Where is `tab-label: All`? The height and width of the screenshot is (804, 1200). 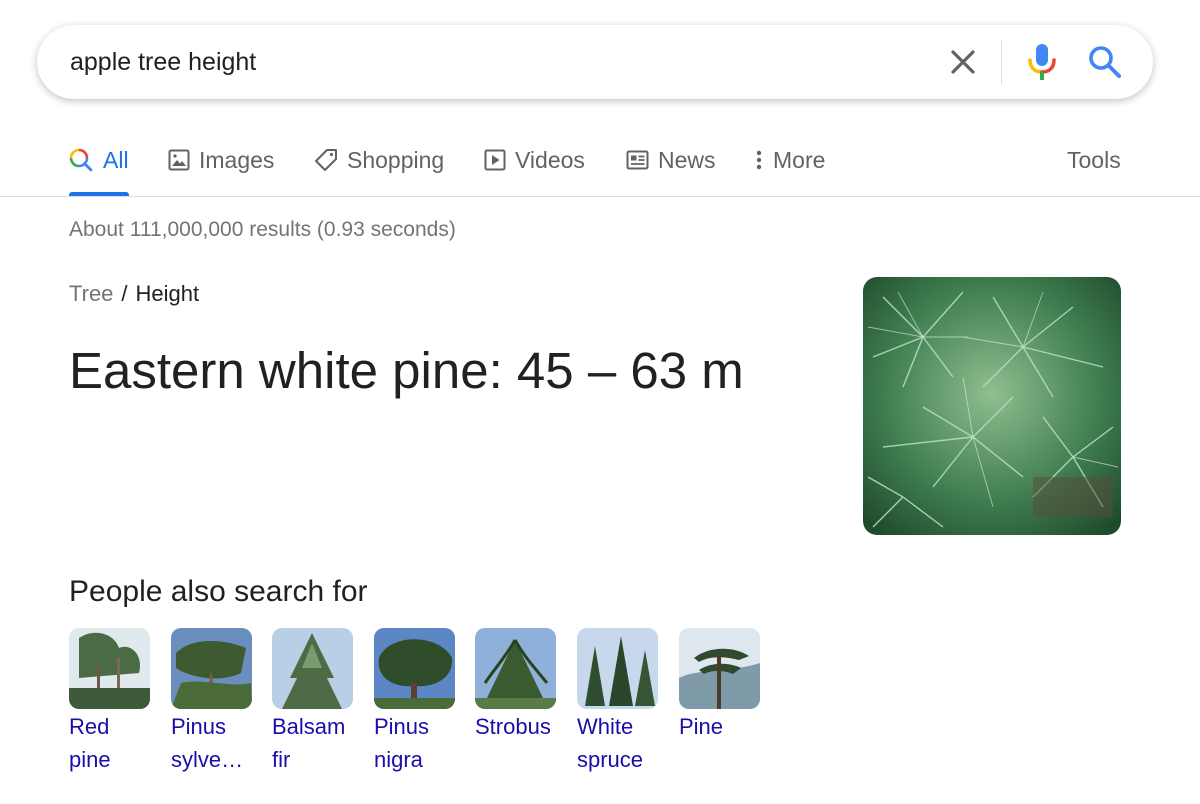 tab-label: All is located at coordinates (116, 159).